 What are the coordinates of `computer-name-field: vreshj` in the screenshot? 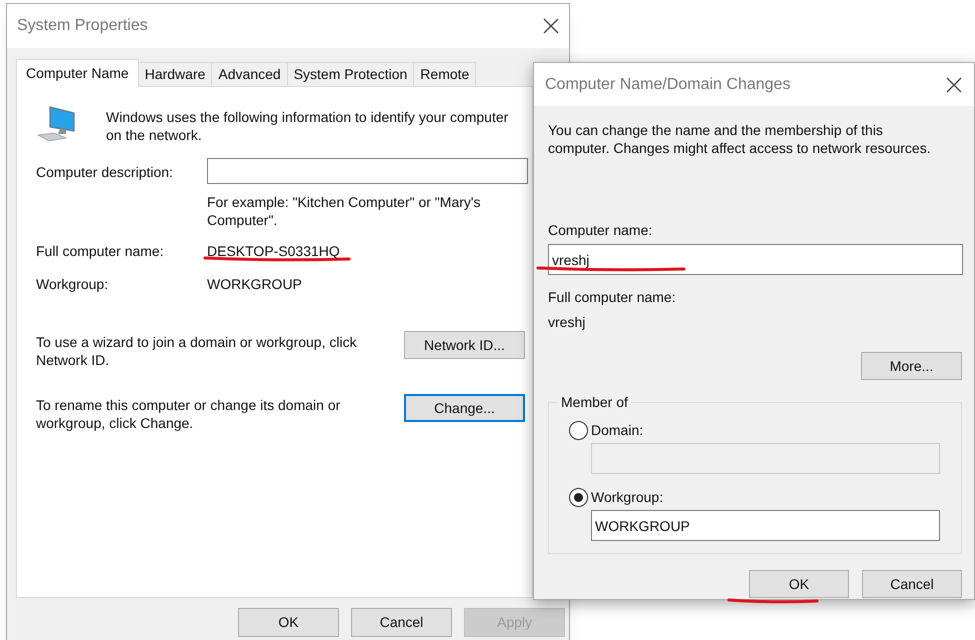 It's located at (755, 259).